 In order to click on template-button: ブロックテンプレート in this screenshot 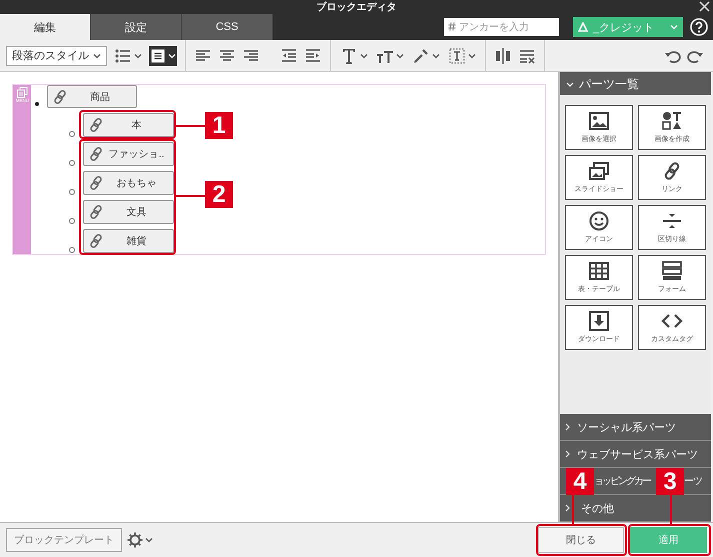, I will do `click(64, 540)`.